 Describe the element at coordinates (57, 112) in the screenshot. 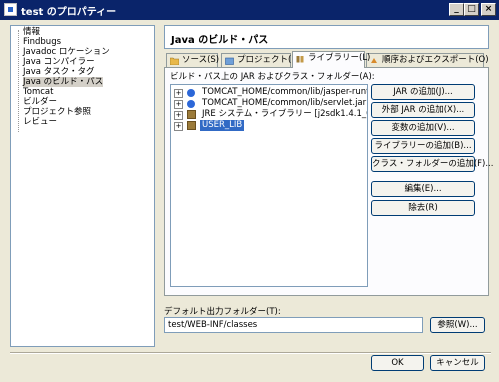

I see `tree-item-project-references: プロジェクト参照` at that location.